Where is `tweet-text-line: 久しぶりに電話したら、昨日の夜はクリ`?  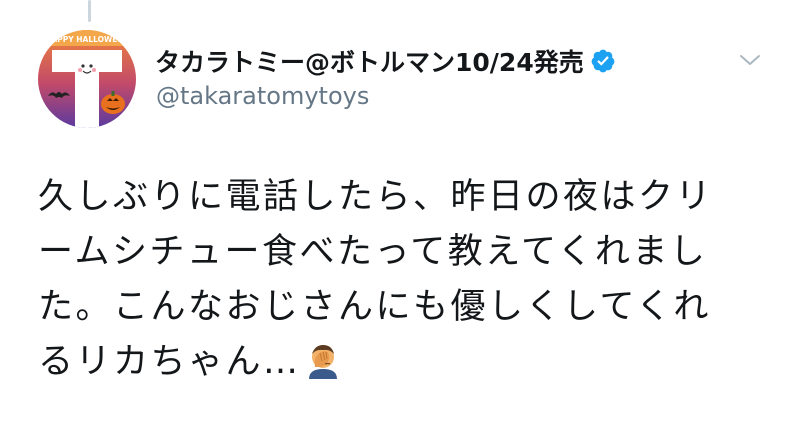
tweet-text-line: 久しぶりに電話したら、昨日の夜はクリ is located at coordinates (376, 197).